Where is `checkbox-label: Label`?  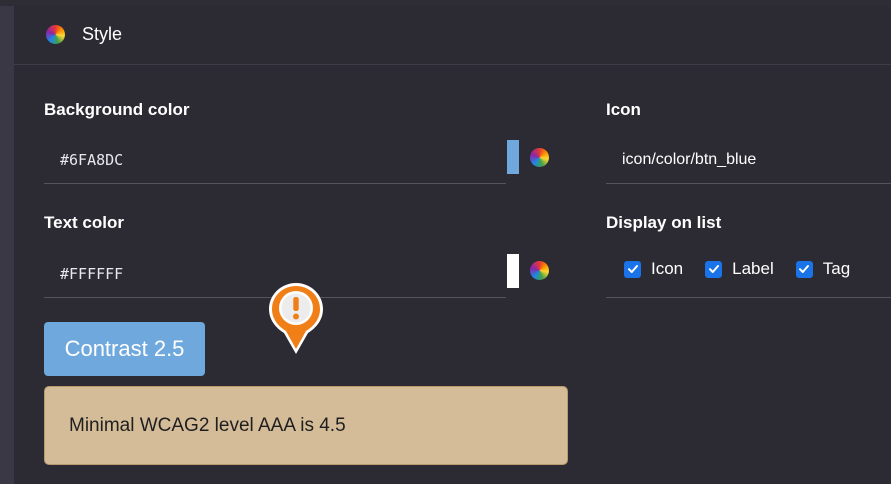 checkbox-label: Label is located at coordinates (753, 268).